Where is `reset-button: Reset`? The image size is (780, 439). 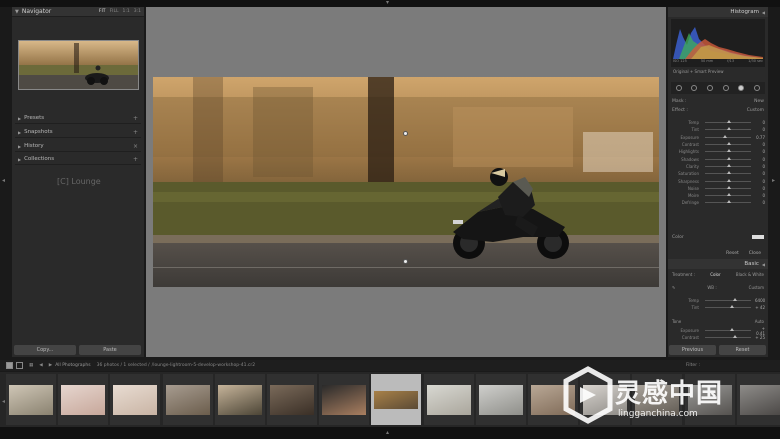
reset-button: Reset is located at coordinates (742, 350).